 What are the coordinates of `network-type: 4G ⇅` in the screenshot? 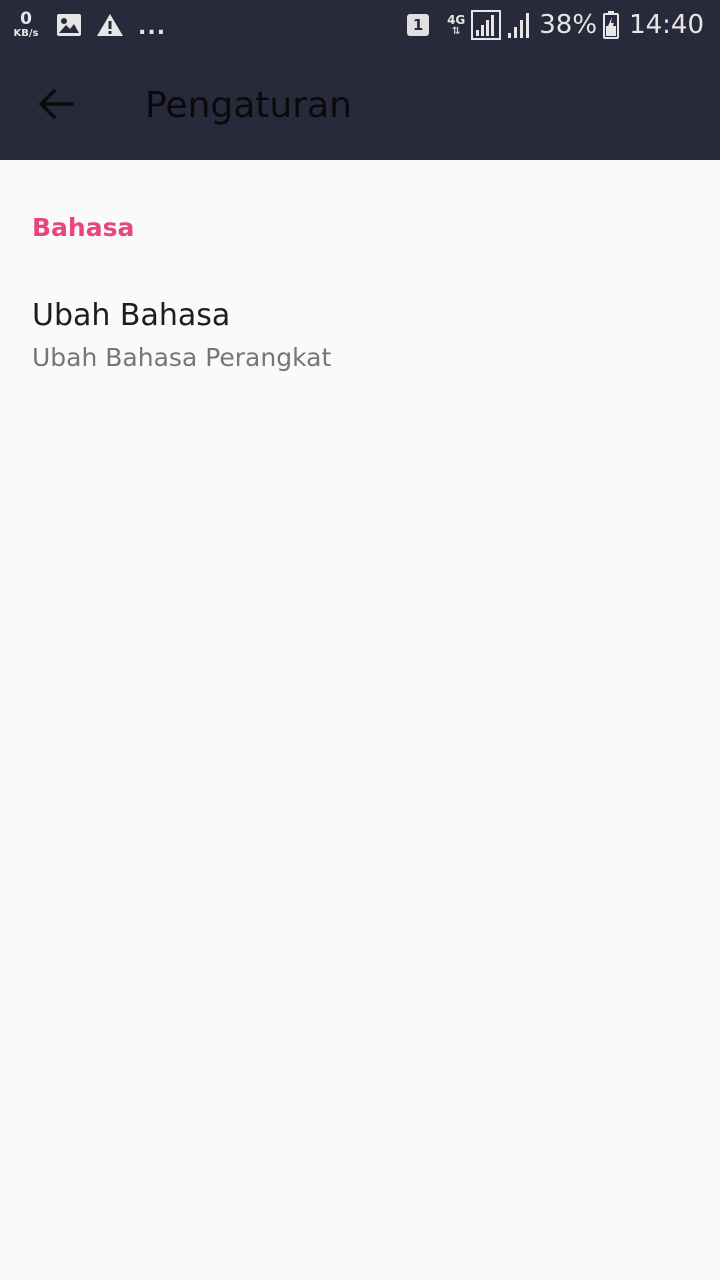 It's located at (456, 25).